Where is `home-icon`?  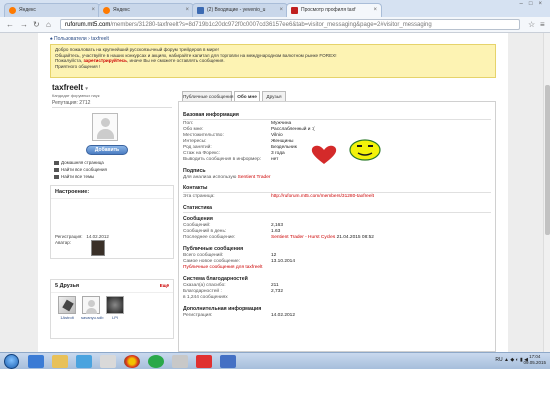 home-icon is located at coordinates (56, 162).